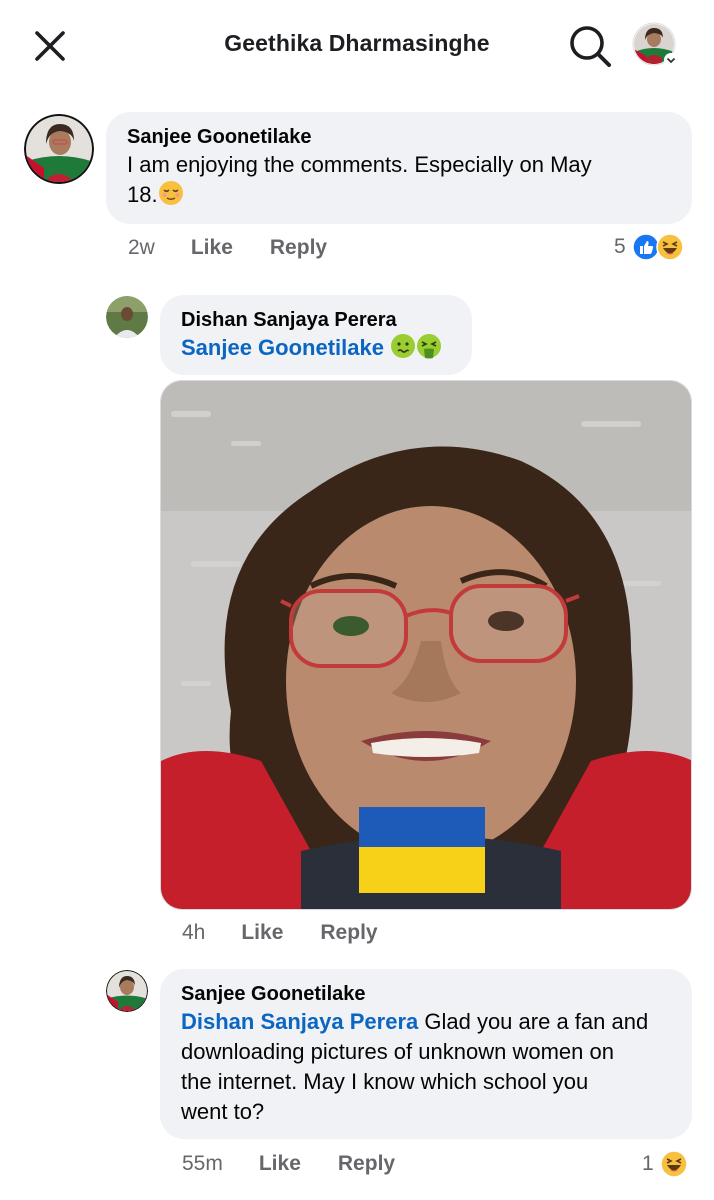 This screenshot has width=714, height=1200. I want to click on comment-text: Sanjee Goonetilake, so click(315, 350).